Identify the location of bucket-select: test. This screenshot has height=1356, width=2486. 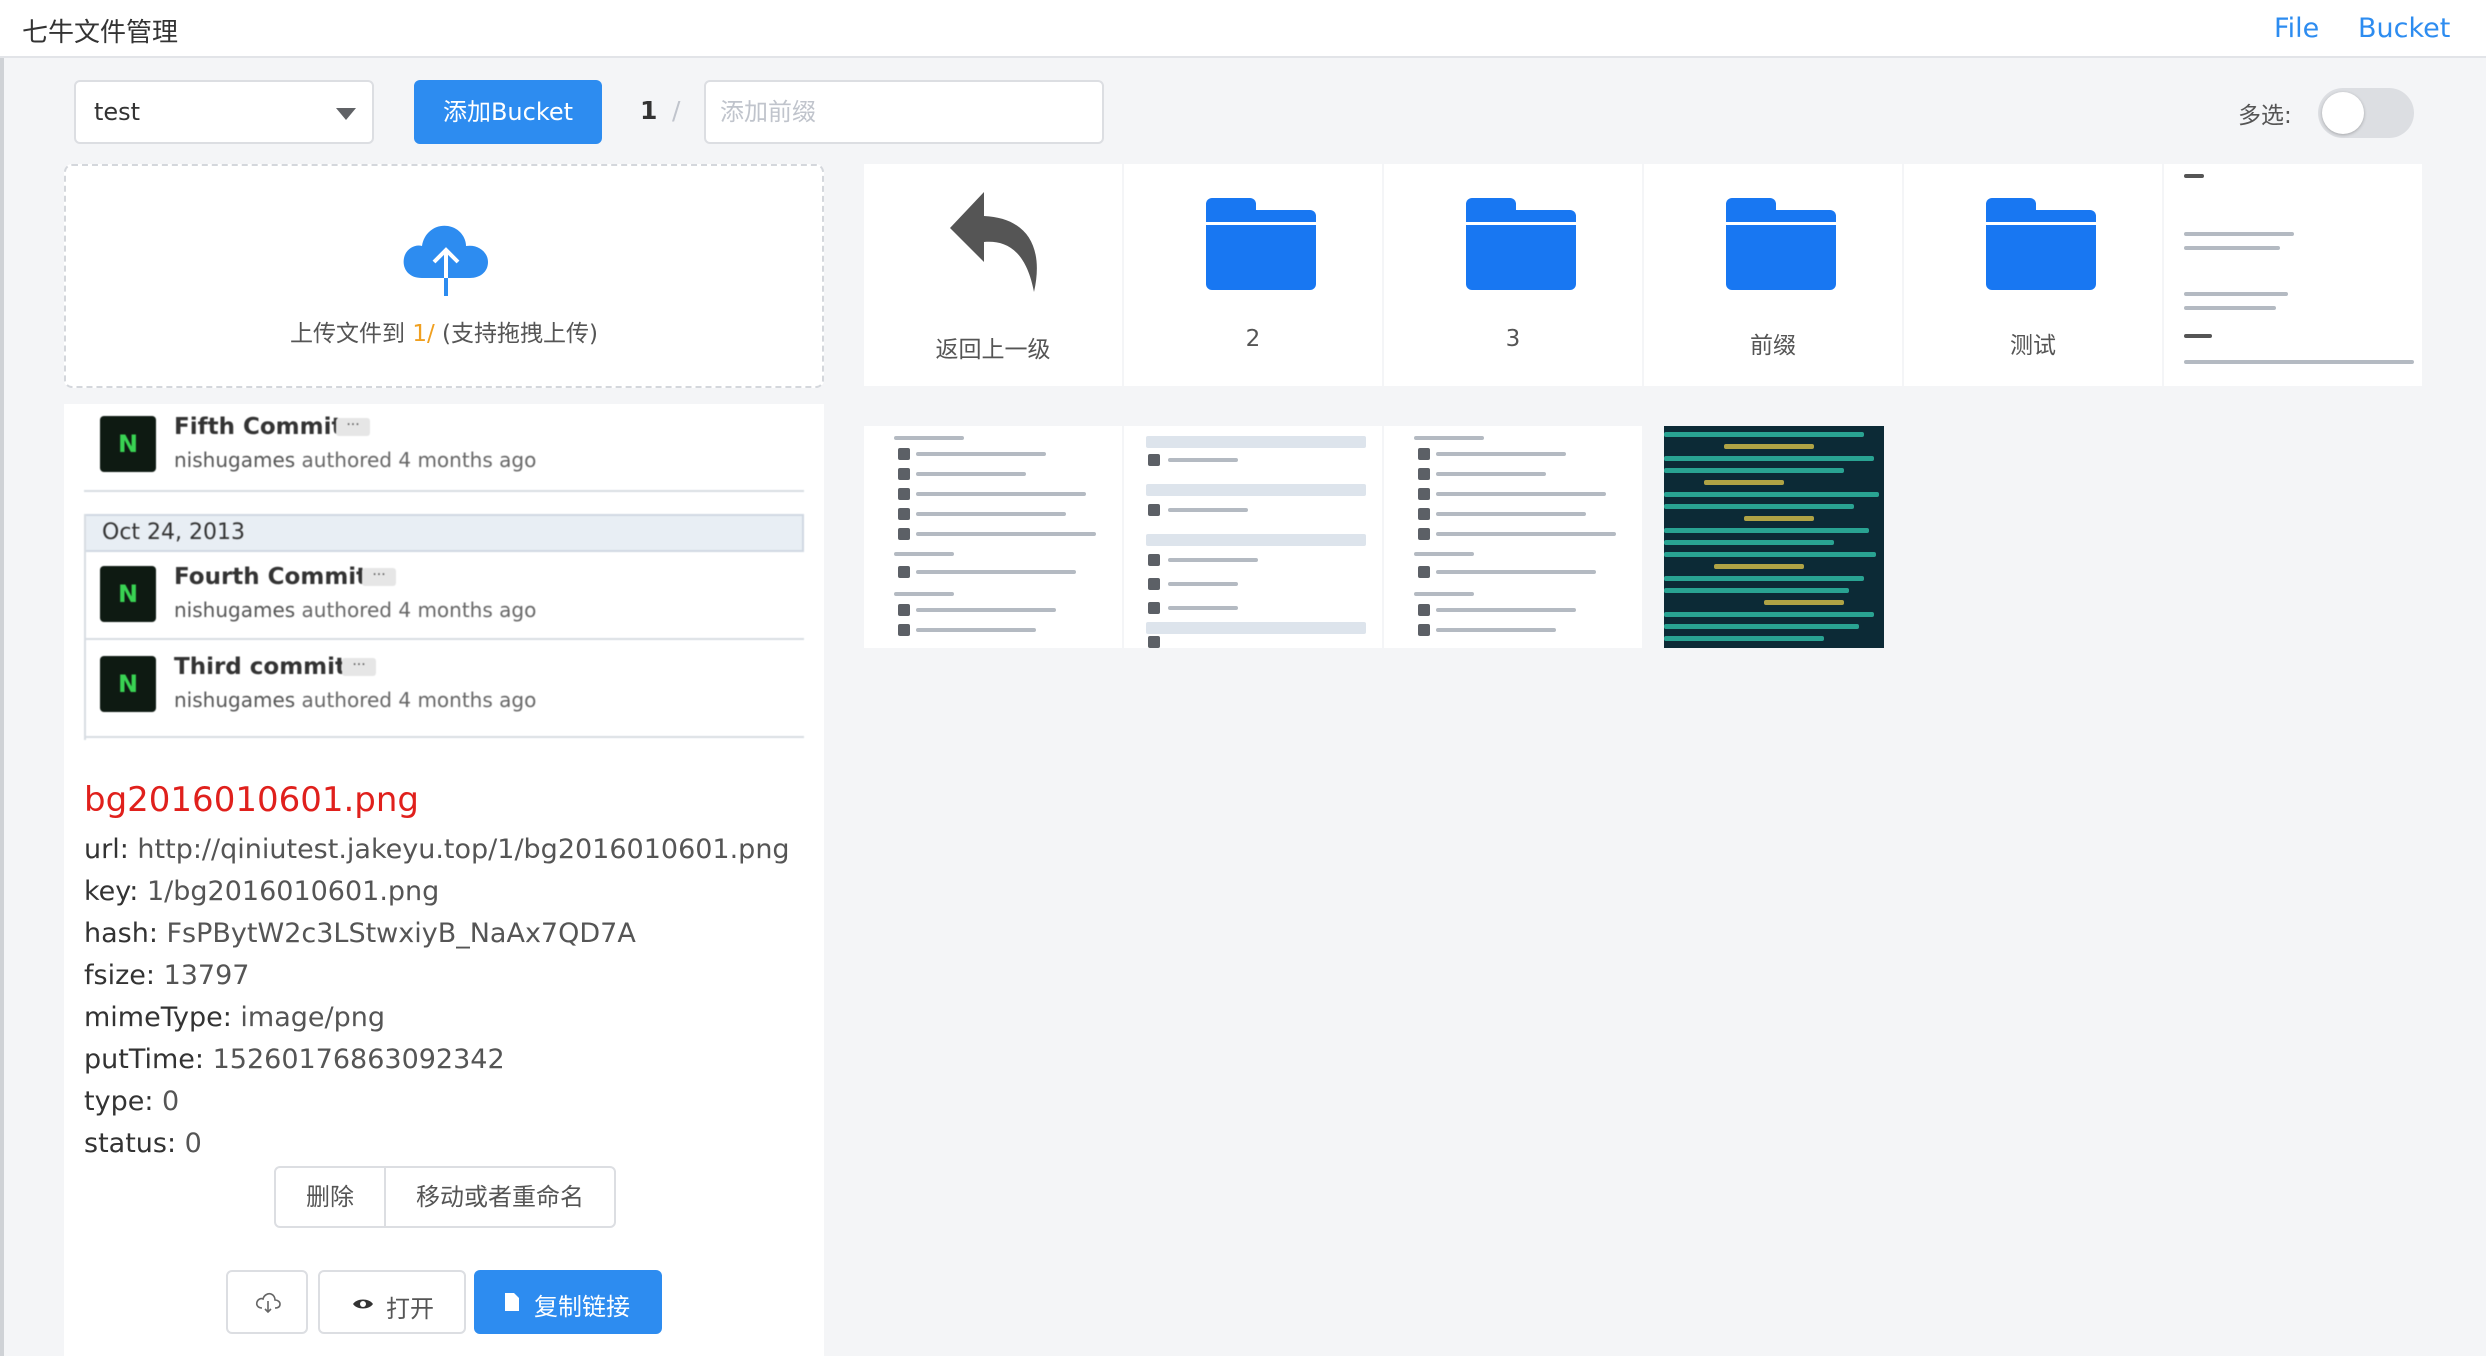
(224, 112).